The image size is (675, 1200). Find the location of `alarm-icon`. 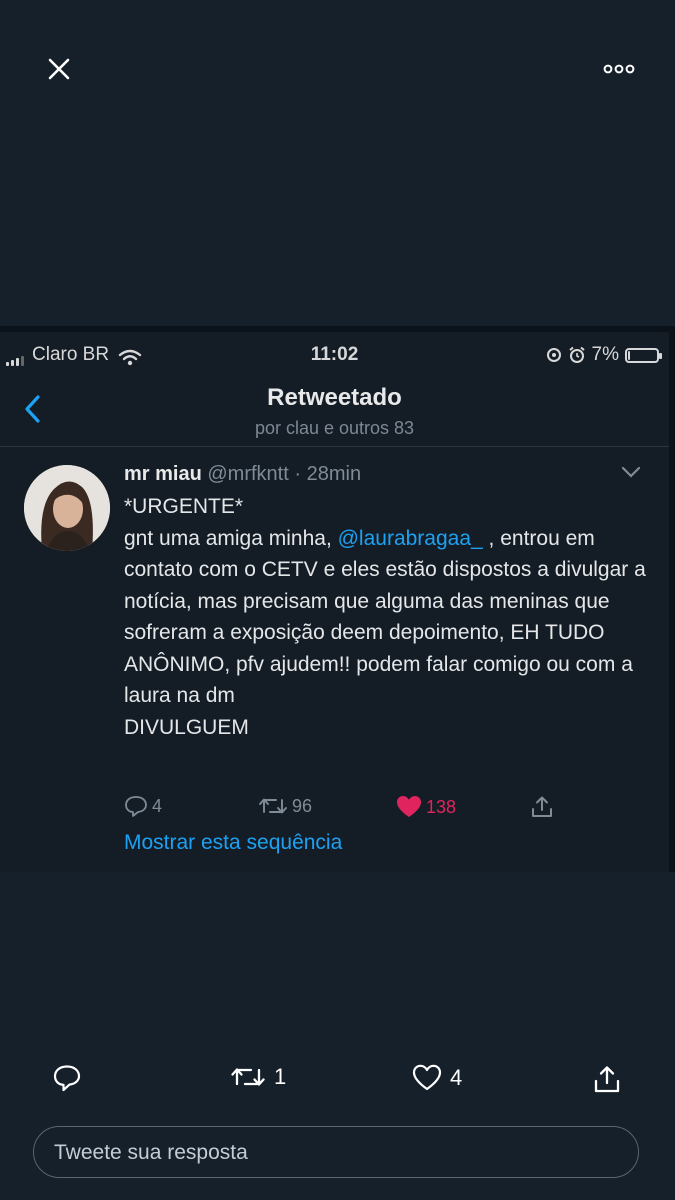

alarm-icon is located at coordinates (576, 354).